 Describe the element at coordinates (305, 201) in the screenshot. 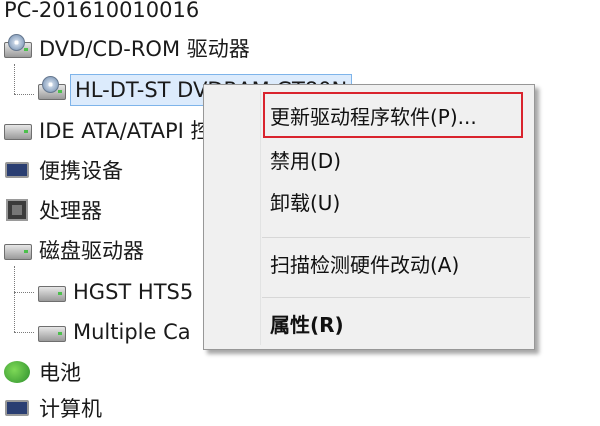

I see `menu-item-uninstall: 卸载(U)` at that location.